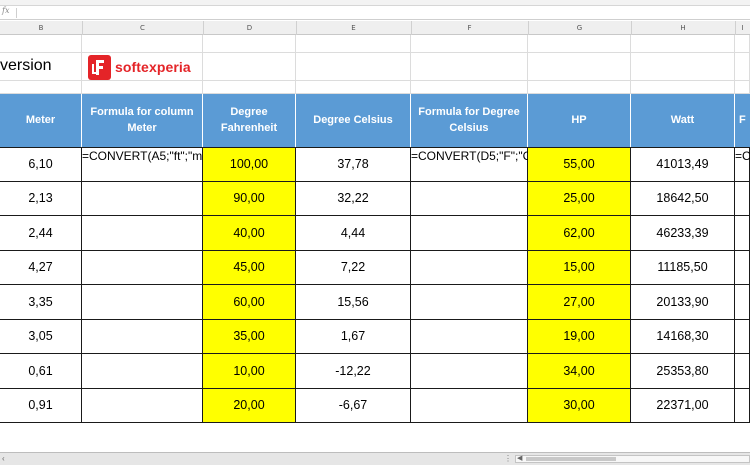  Describe the element at coordinates (249, 371) in the screenshot. I see `cell-fahrenheit: 10,00` at that location.